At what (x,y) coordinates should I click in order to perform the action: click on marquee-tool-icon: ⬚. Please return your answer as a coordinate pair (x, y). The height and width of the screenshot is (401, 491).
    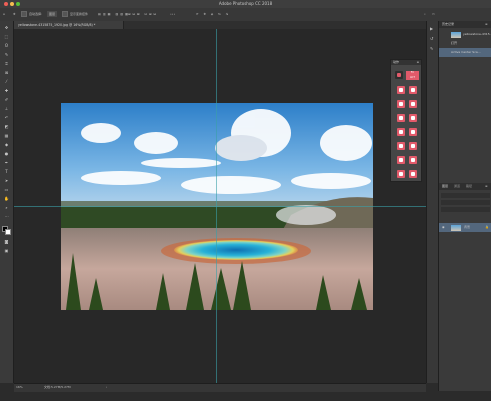
    Looking at the image, I should click on (6, 36).